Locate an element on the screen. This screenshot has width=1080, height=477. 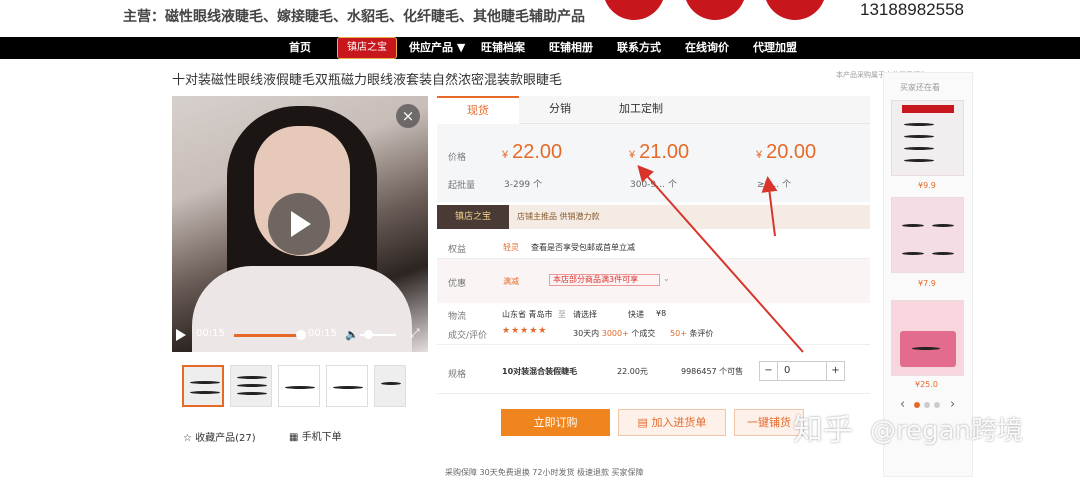
promo-chevron-icon: ⌄ is located at coordinates (666, 278).